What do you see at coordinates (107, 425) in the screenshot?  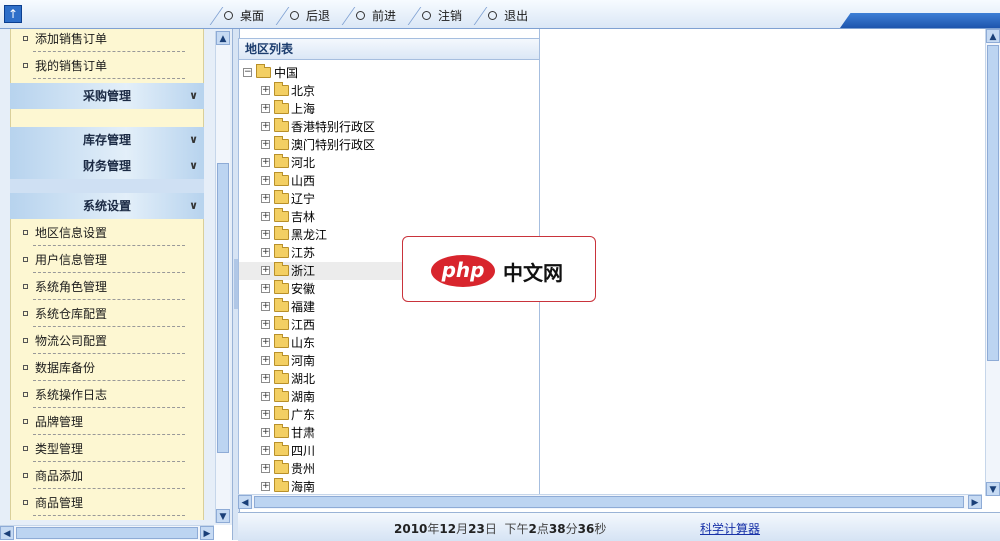 I see `sidebar-item-brand-management: 品牌管理` at bounding box center [107, 425].